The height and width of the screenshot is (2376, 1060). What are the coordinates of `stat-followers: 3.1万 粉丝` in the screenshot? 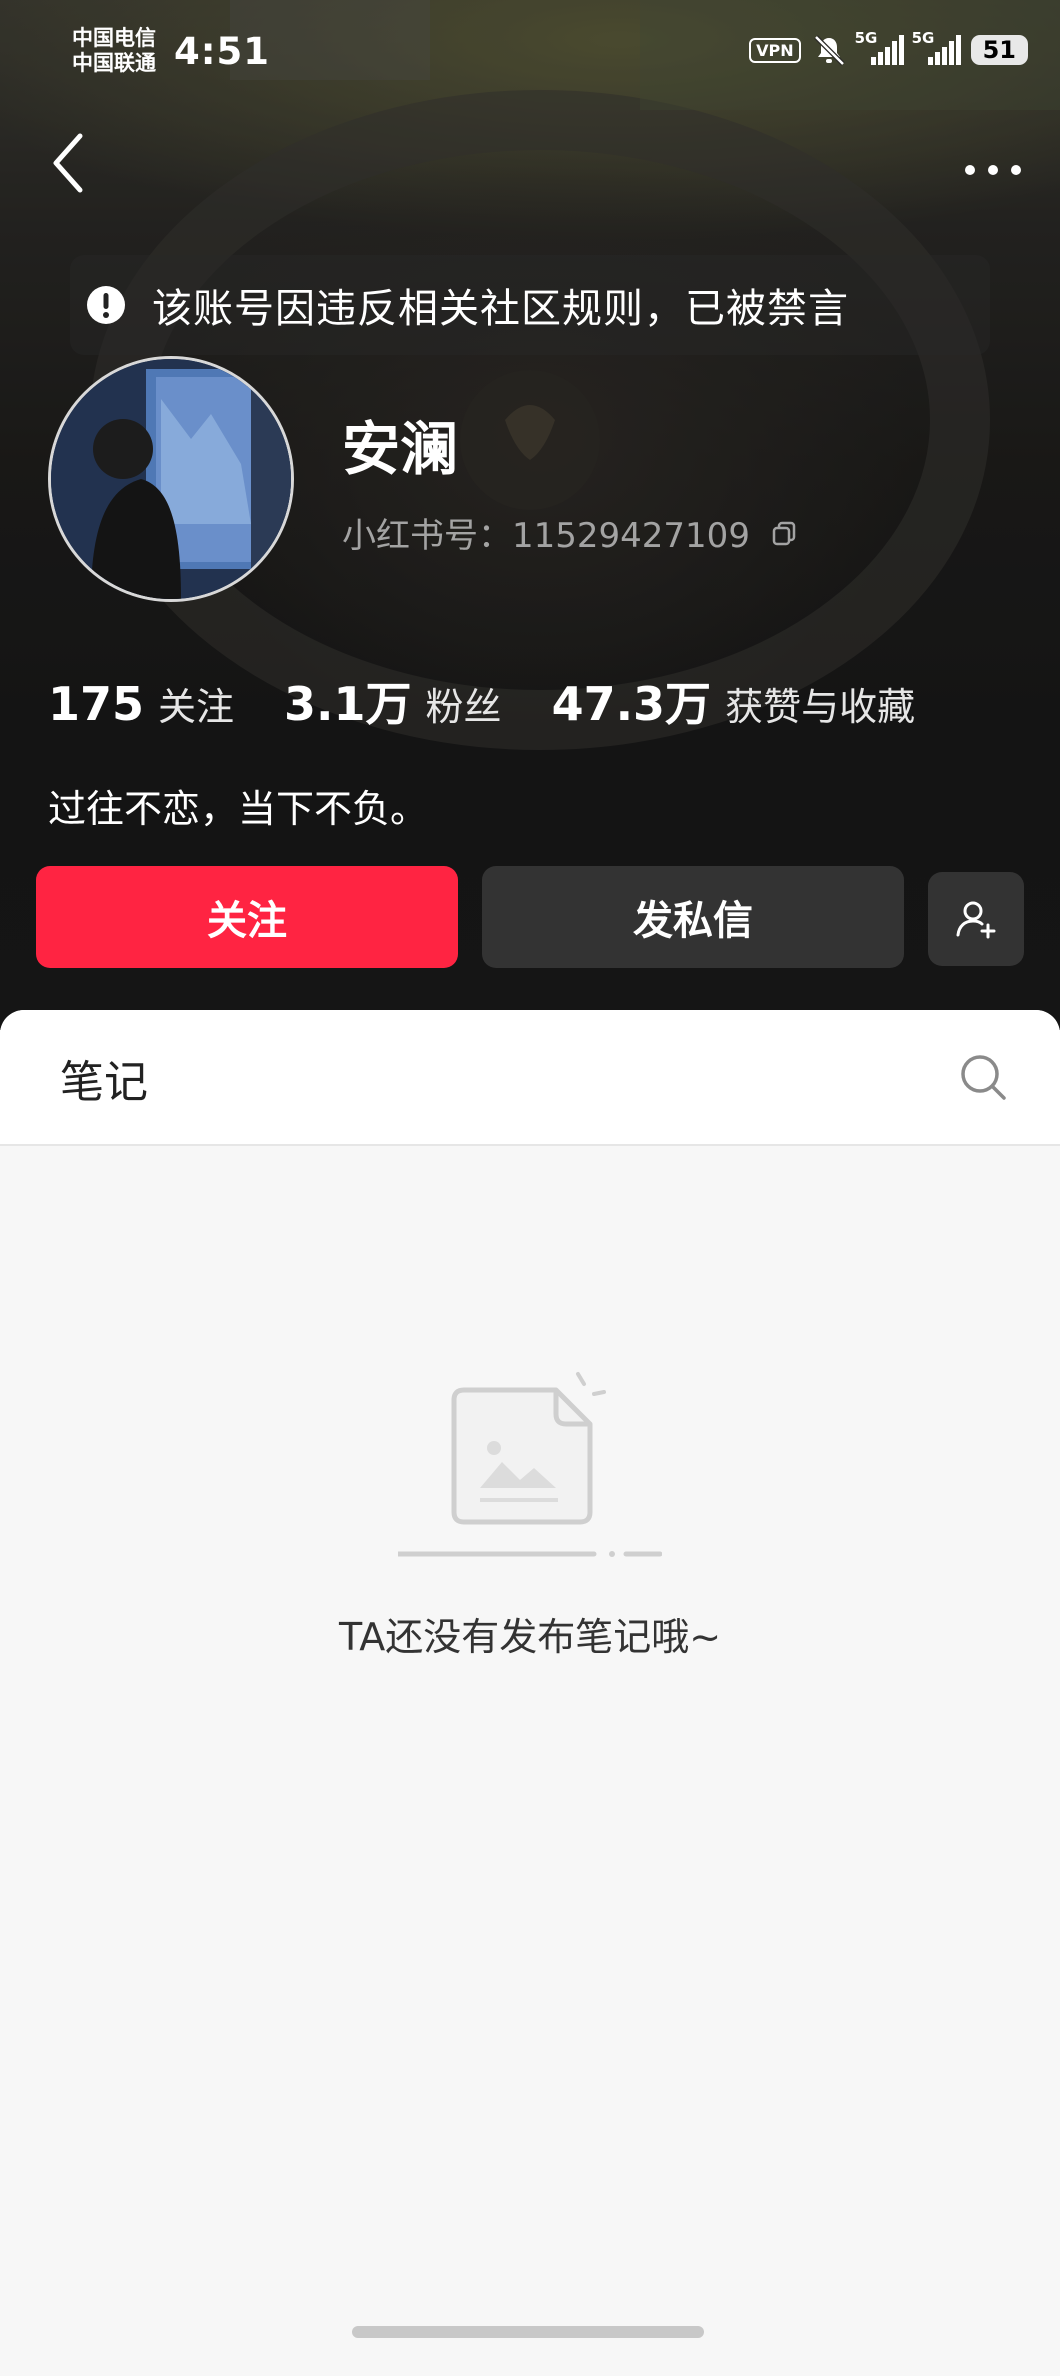 It's located at (393, 701).